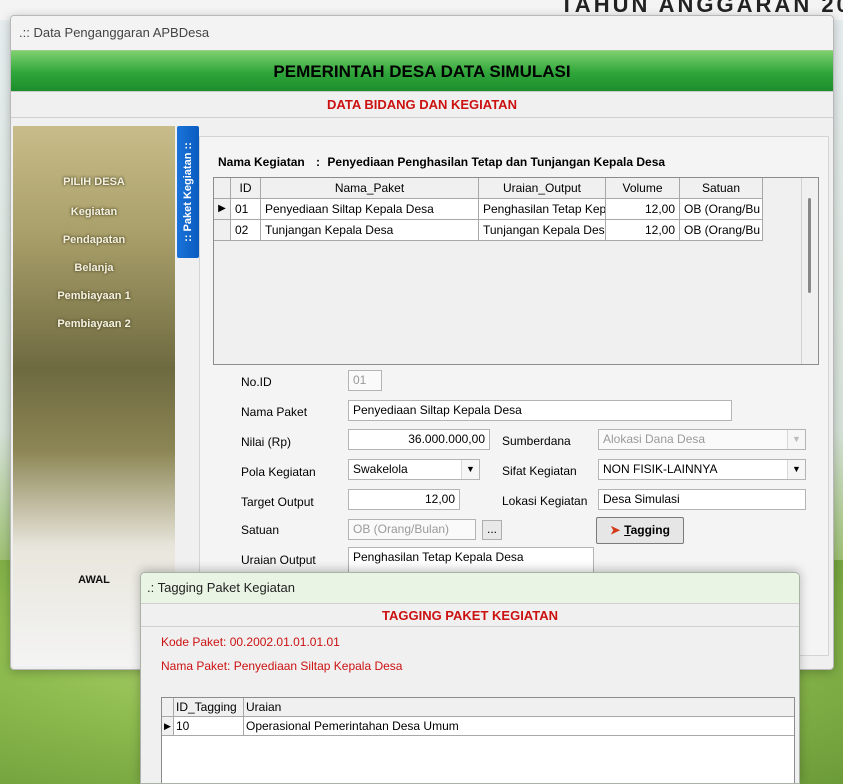 Image resolution: width=843 pixels, height=784 pixels. Describe the element at coordinates (256, 382) in the screenshot. I see `no-id-label: No.ID` at that location.